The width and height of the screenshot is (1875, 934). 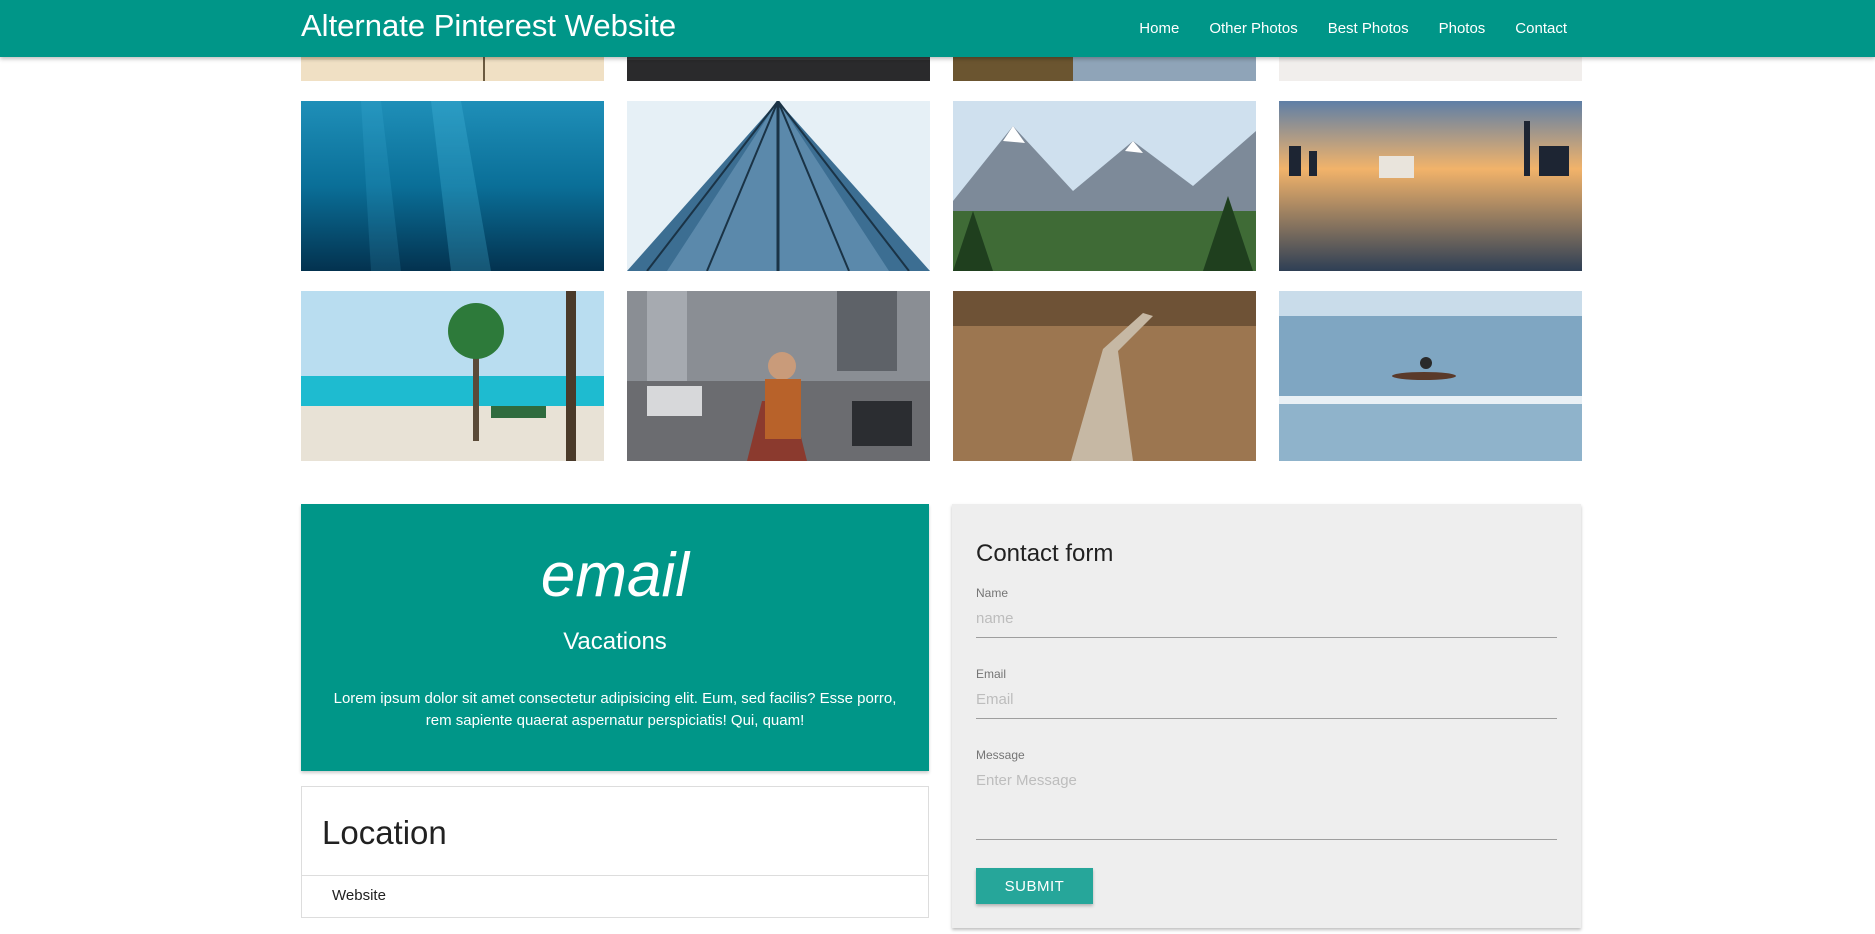 I want to click on location-divider, so click(x=615, y=875).